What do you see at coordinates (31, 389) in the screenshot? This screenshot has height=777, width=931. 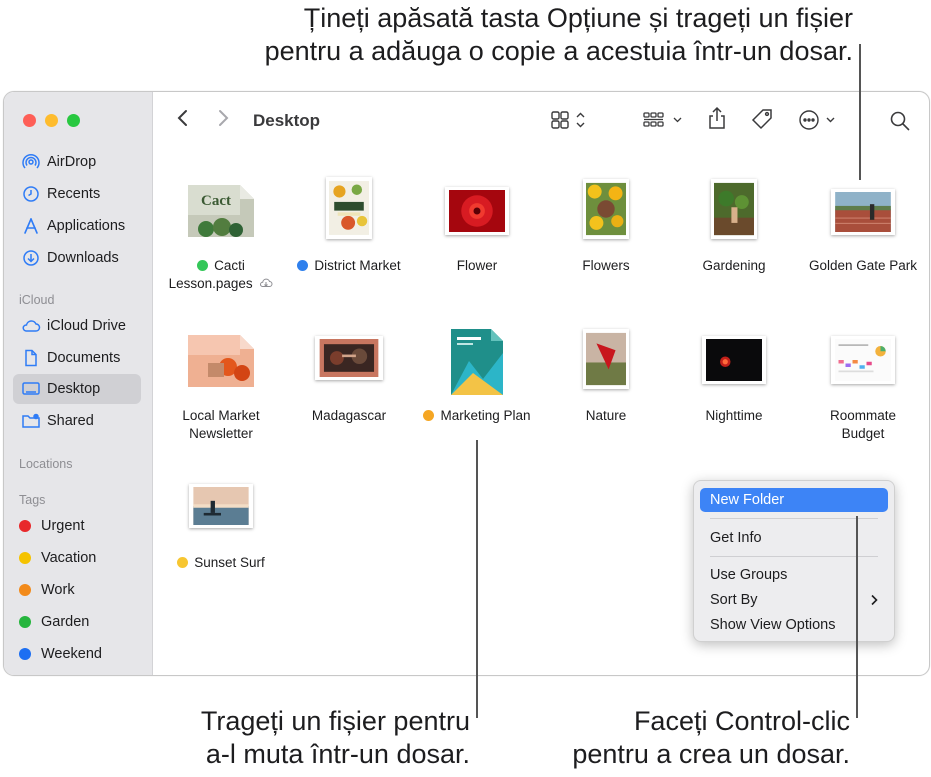 I see `desktop-icon` at bounding box center [31, 389].